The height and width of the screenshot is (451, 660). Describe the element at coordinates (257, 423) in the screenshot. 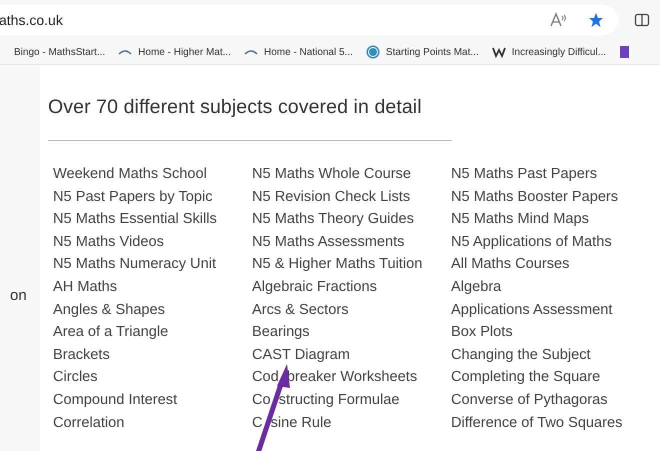

I see `subject-link: C` at that location.